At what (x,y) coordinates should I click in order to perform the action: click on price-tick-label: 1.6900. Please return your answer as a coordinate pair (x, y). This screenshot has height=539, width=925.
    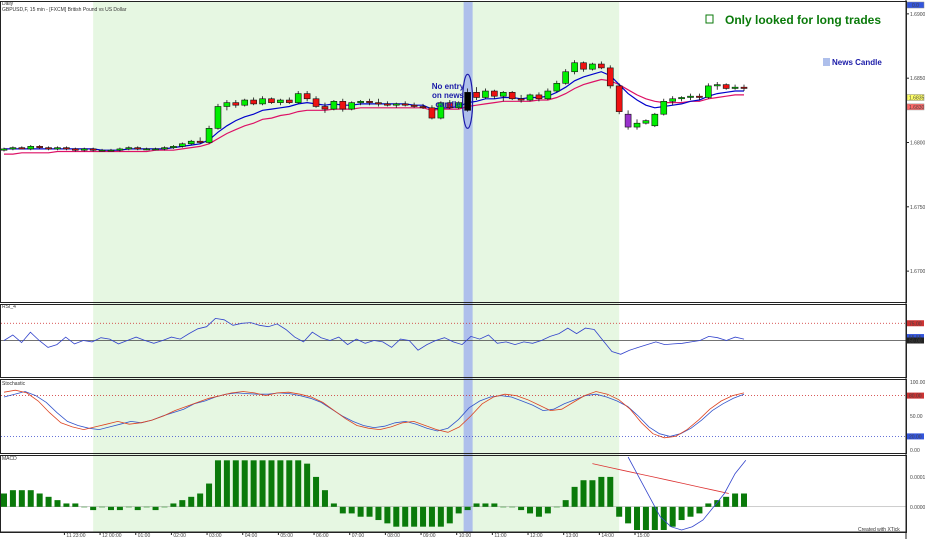
    Looking at the image, I should click on (917, 15).